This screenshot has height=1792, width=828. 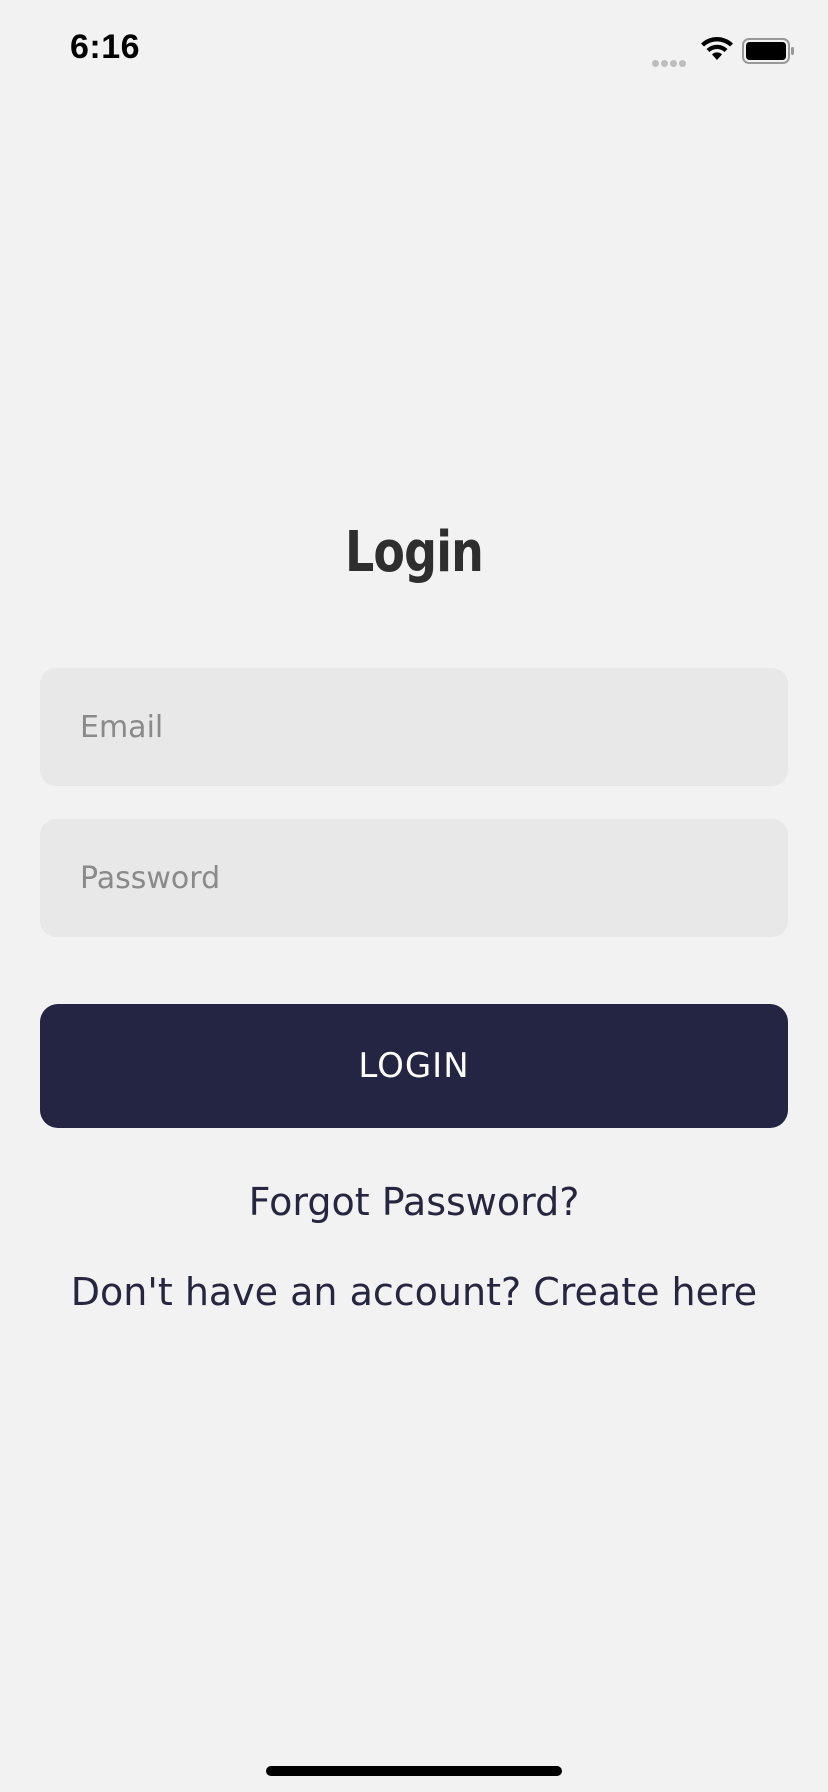 What do you see at coordinates (105, 47) in the screenshot?
I see `status-time: 6:16` at bounding box center [105, 47].